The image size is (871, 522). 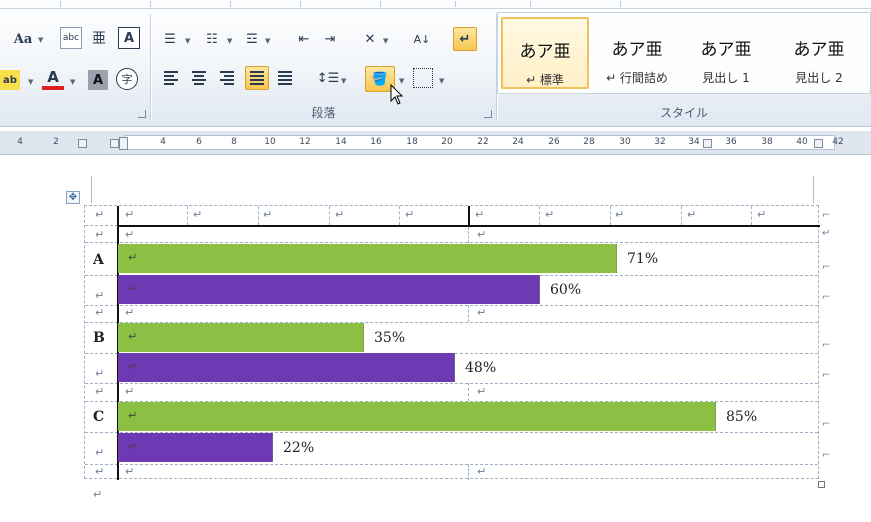 I want to click on enclose-char-border-icon: A, so click(x=129, y=38).